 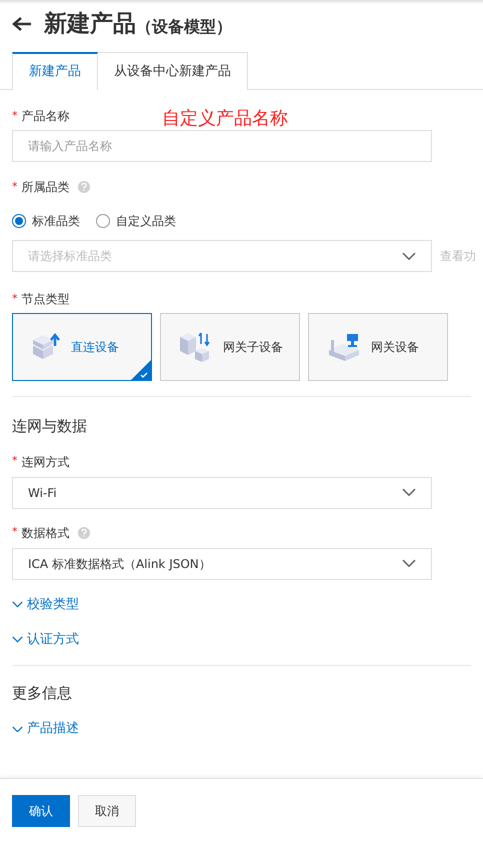 I want to click on node-type-card: 网关设备, so click(x=378, y=347).